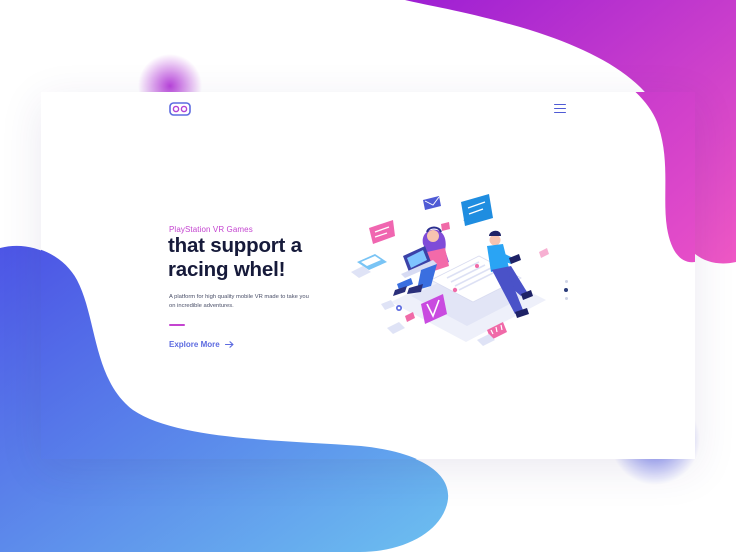 This screenshot has width=736, height=552. What do you see at coordinates (177, 325) in the screenshot?
I see `accent-divider` at bounding box center [177, 325].